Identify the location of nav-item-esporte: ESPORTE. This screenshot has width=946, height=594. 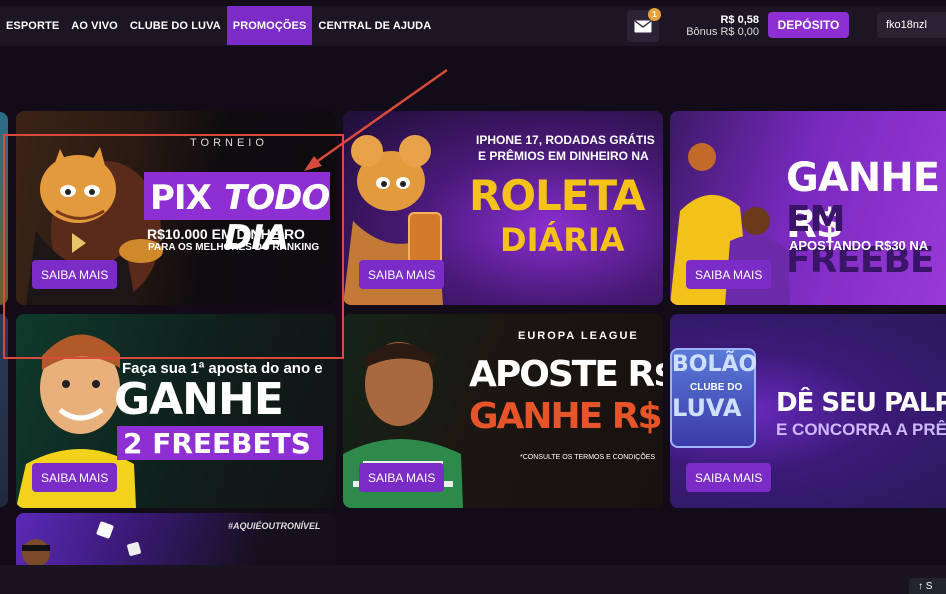
(32, 25).